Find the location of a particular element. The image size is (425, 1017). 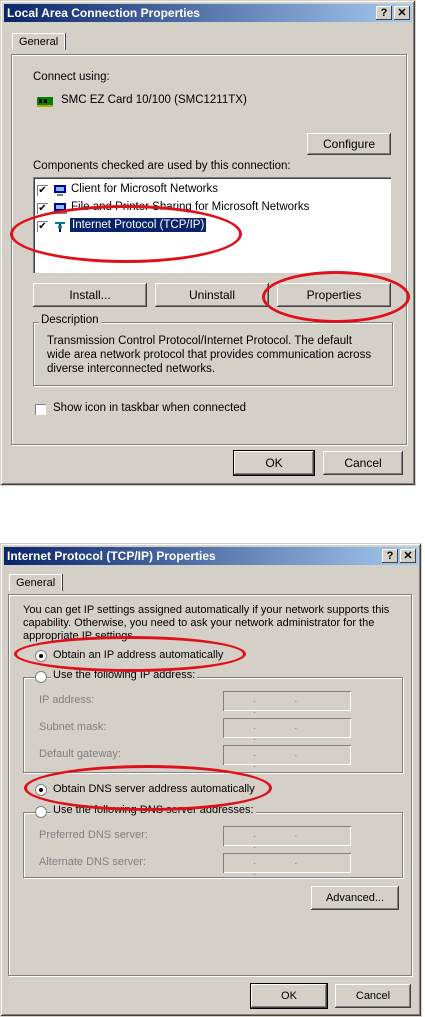

adapter-name: SMC EZ Card 10/100 (SMC1211TX) is located at coordinates (154, 100).